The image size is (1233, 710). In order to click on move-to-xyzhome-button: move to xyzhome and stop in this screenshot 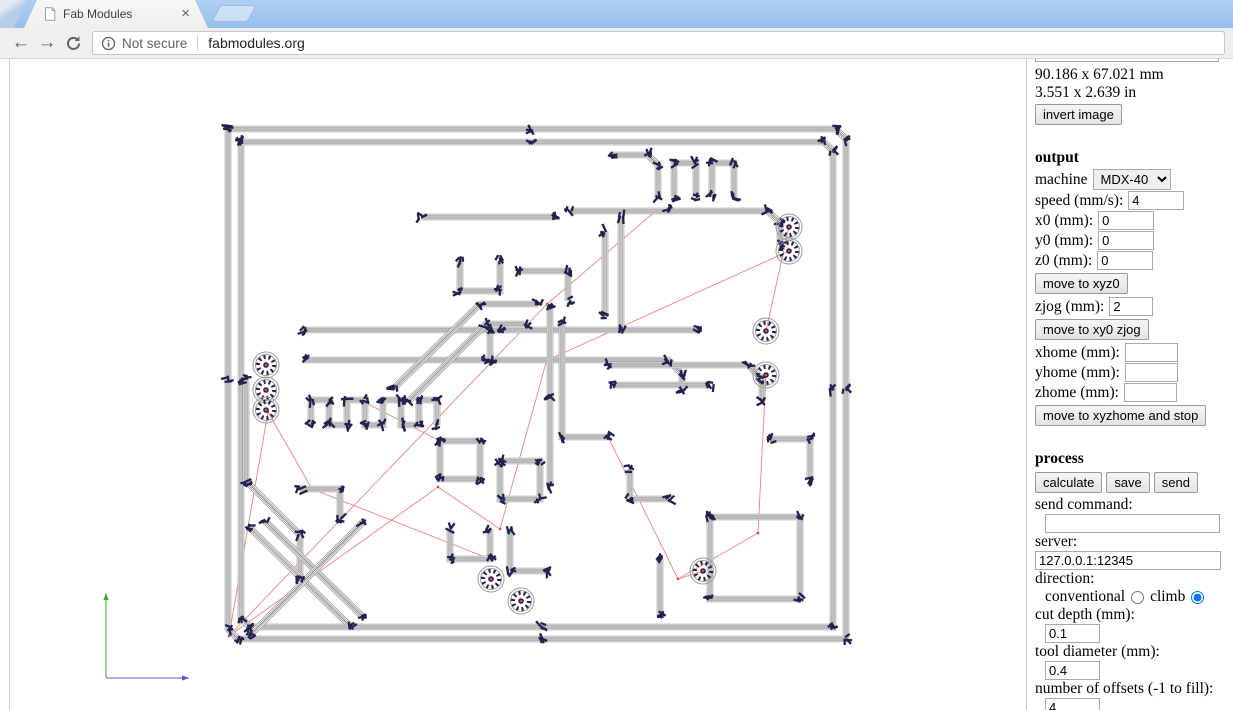, I will do `click(1121, 415)`.